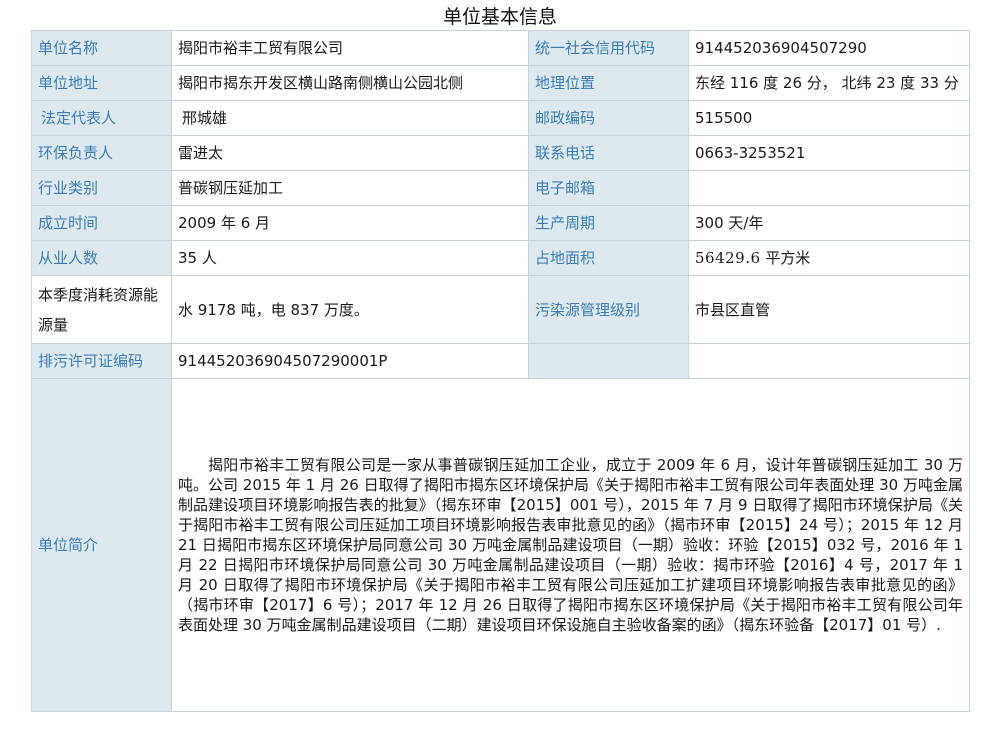  What do you see at coordinates (608, 153) in the screenshot?
I see `phone-label: 联系电话` at bounding box center [608, 153].